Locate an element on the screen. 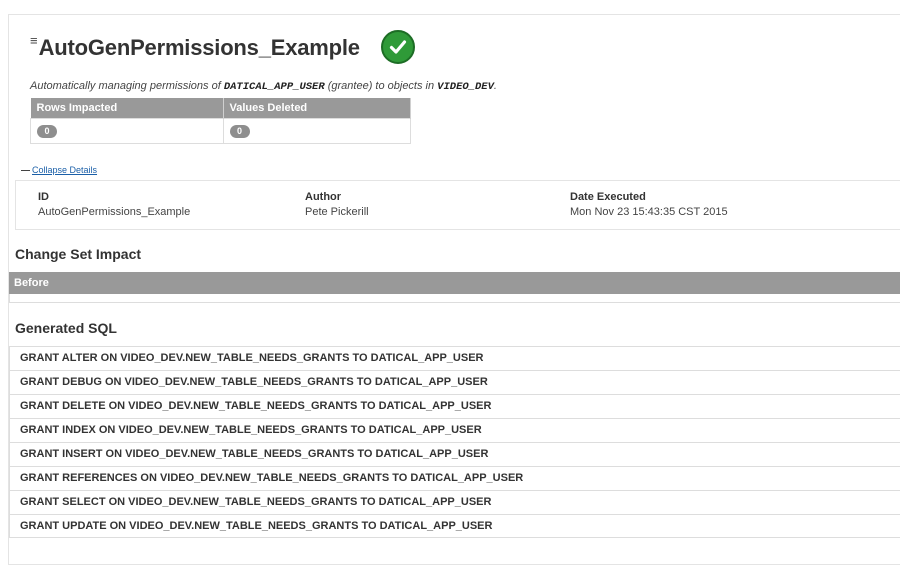 This screenshot has height=573, width=900. change-set-impact-heading: Change Set Impact is located at coordinates (78, 254).